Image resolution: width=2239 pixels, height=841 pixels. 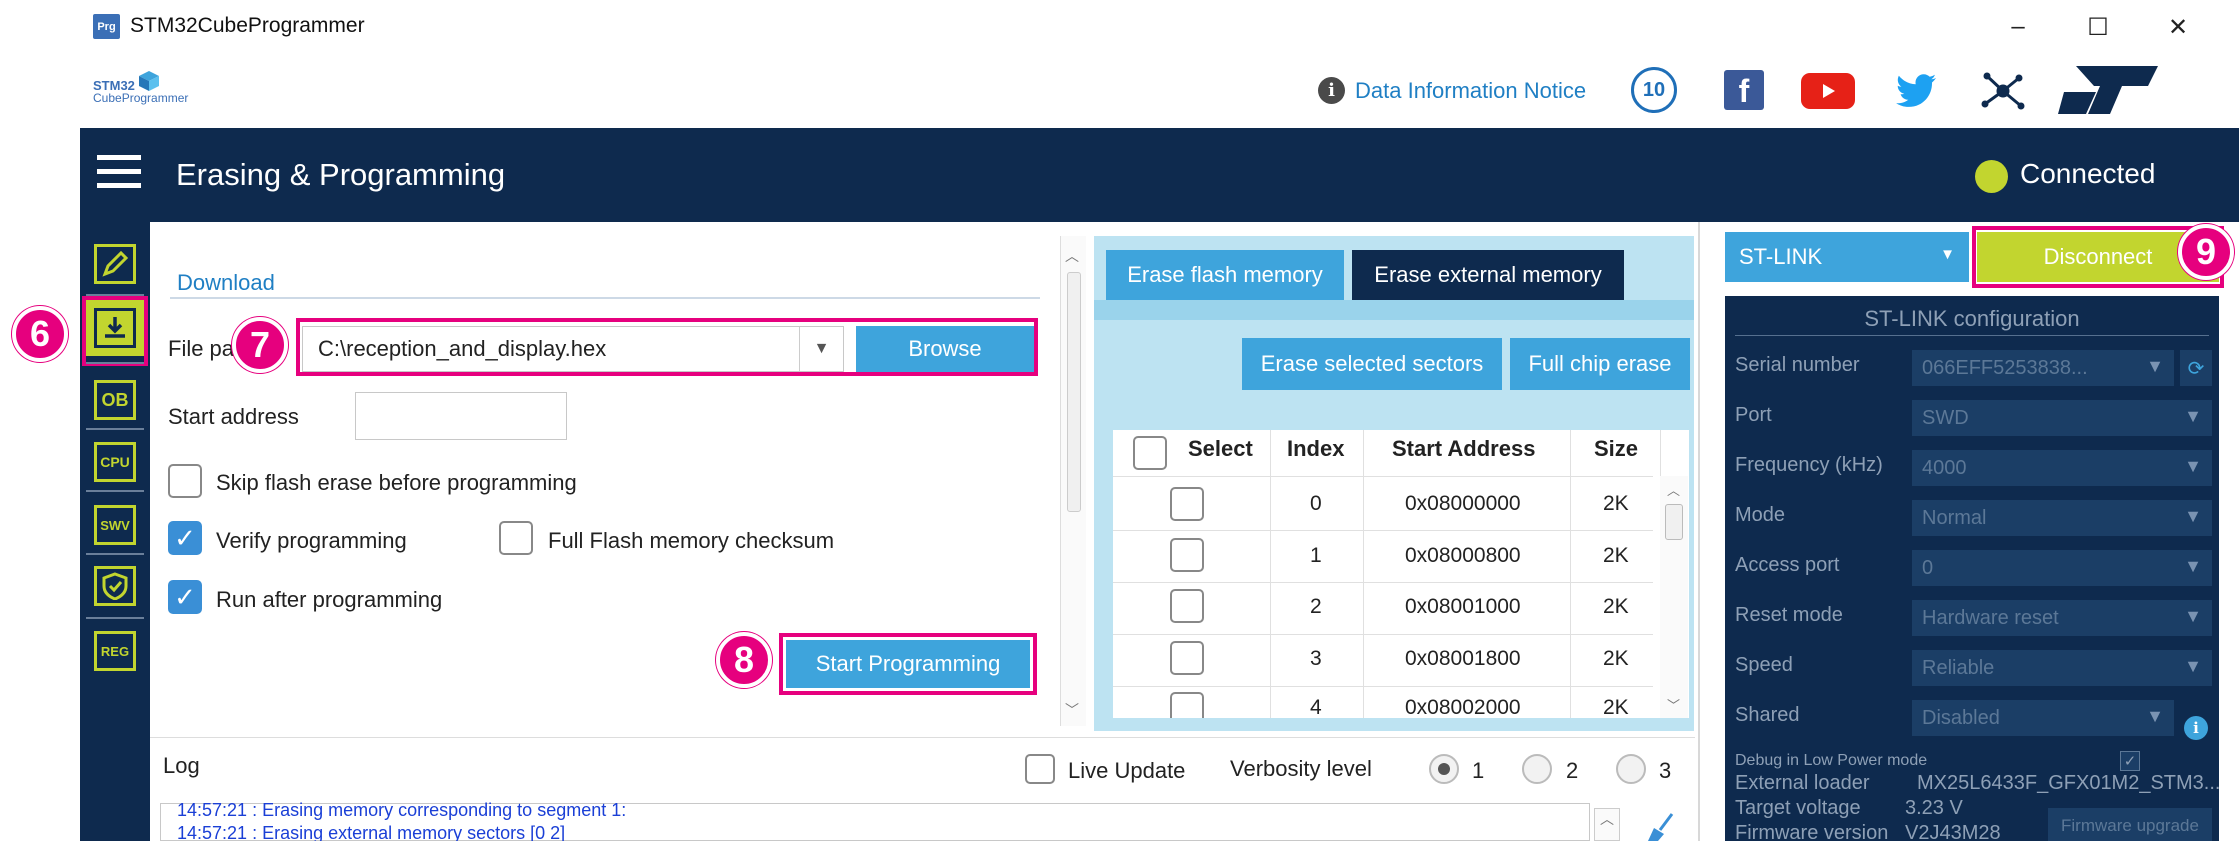 What do you see at coordinates (2062, 668) in the screenshot?
I see `speed-select: Reliable ▼` at bounding box center [2062, 668].